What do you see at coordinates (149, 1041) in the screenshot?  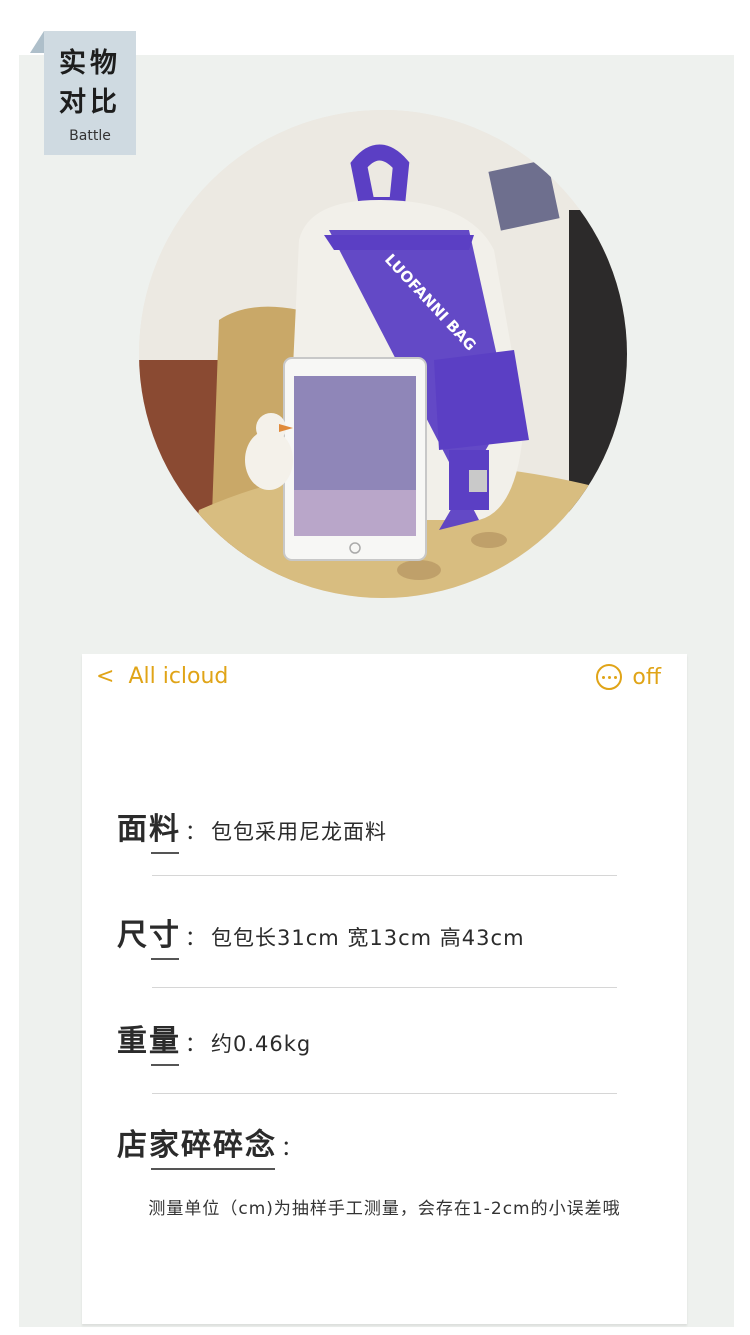 I see `spec-label: 重量` at bounding box center [149, 1041].